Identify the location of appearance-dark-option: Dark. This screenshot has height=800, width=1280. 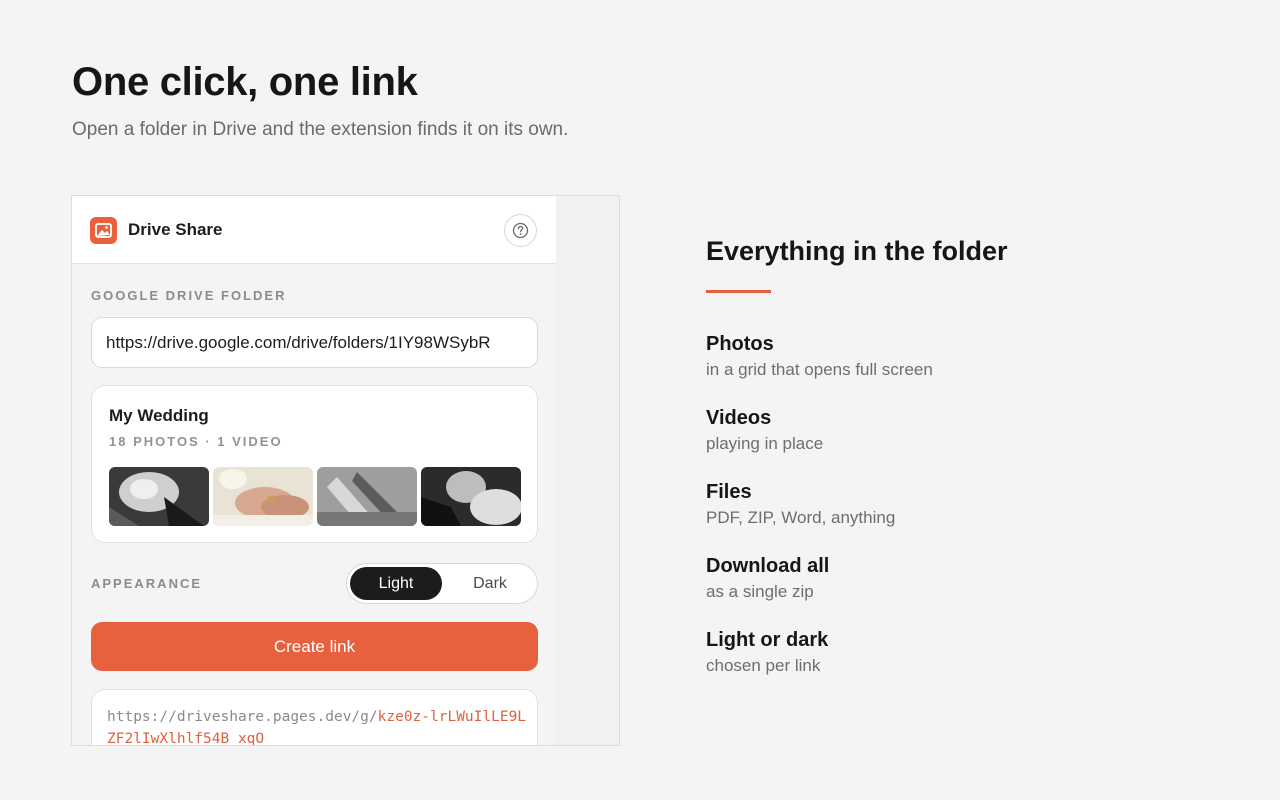
(490, 583).